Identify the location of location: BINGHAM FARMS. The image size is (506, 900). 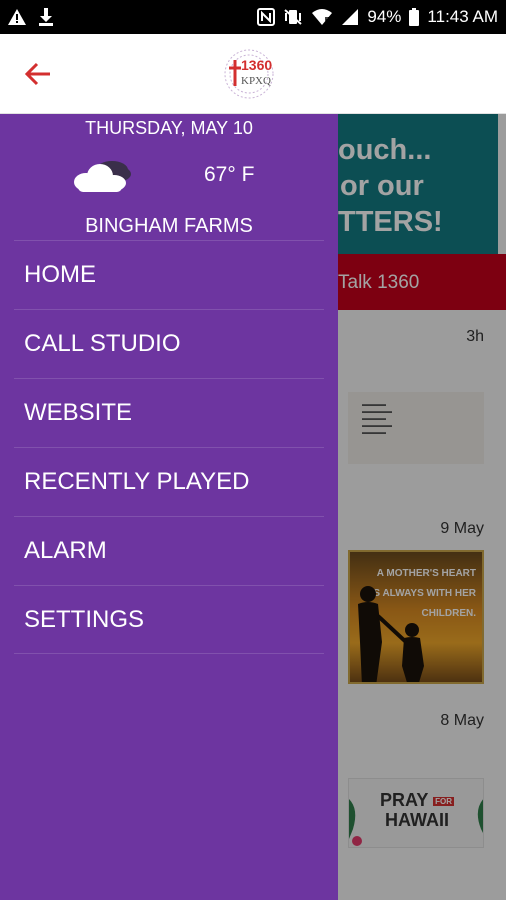
(169, 226).